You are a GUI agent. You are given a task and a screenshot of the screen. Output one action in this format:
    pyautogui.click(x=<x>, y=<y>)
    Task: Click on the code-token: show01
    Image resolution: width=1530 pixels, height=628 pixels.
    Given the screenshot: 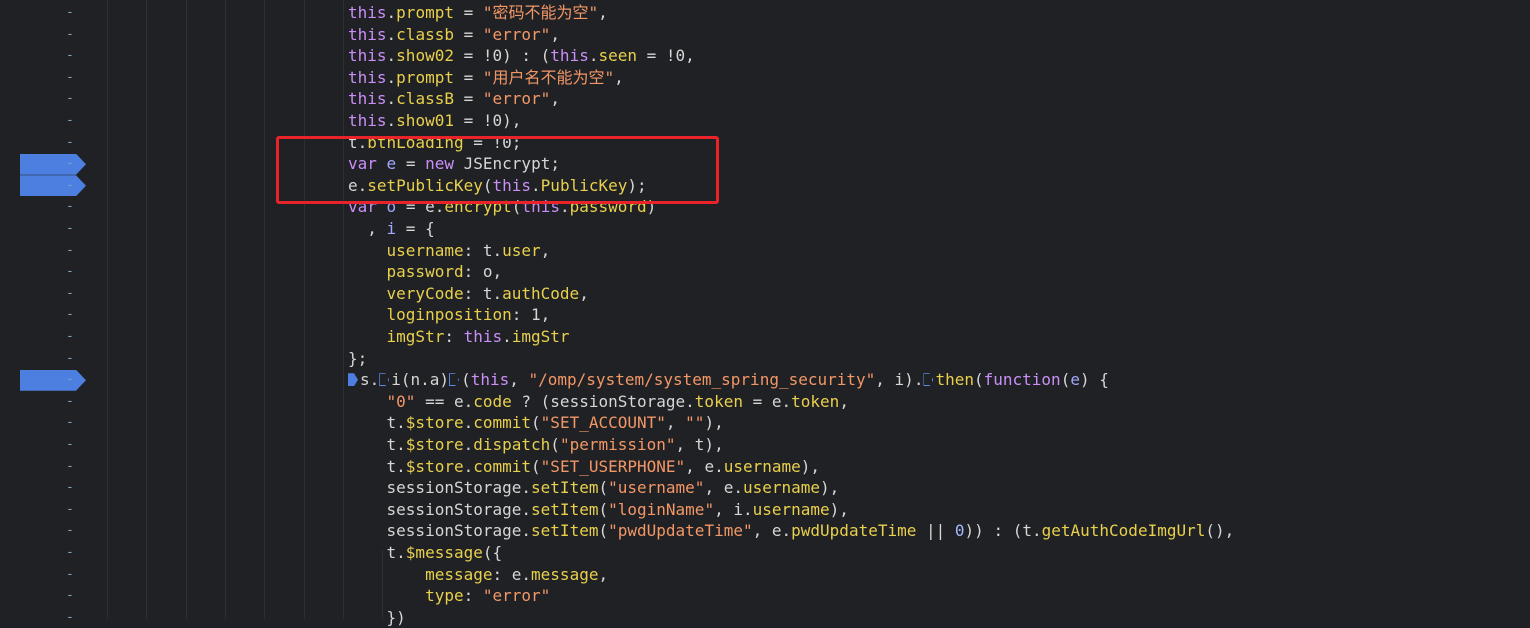 What is the action you would take?
    pyautogui.click(x=425, y=120)
    